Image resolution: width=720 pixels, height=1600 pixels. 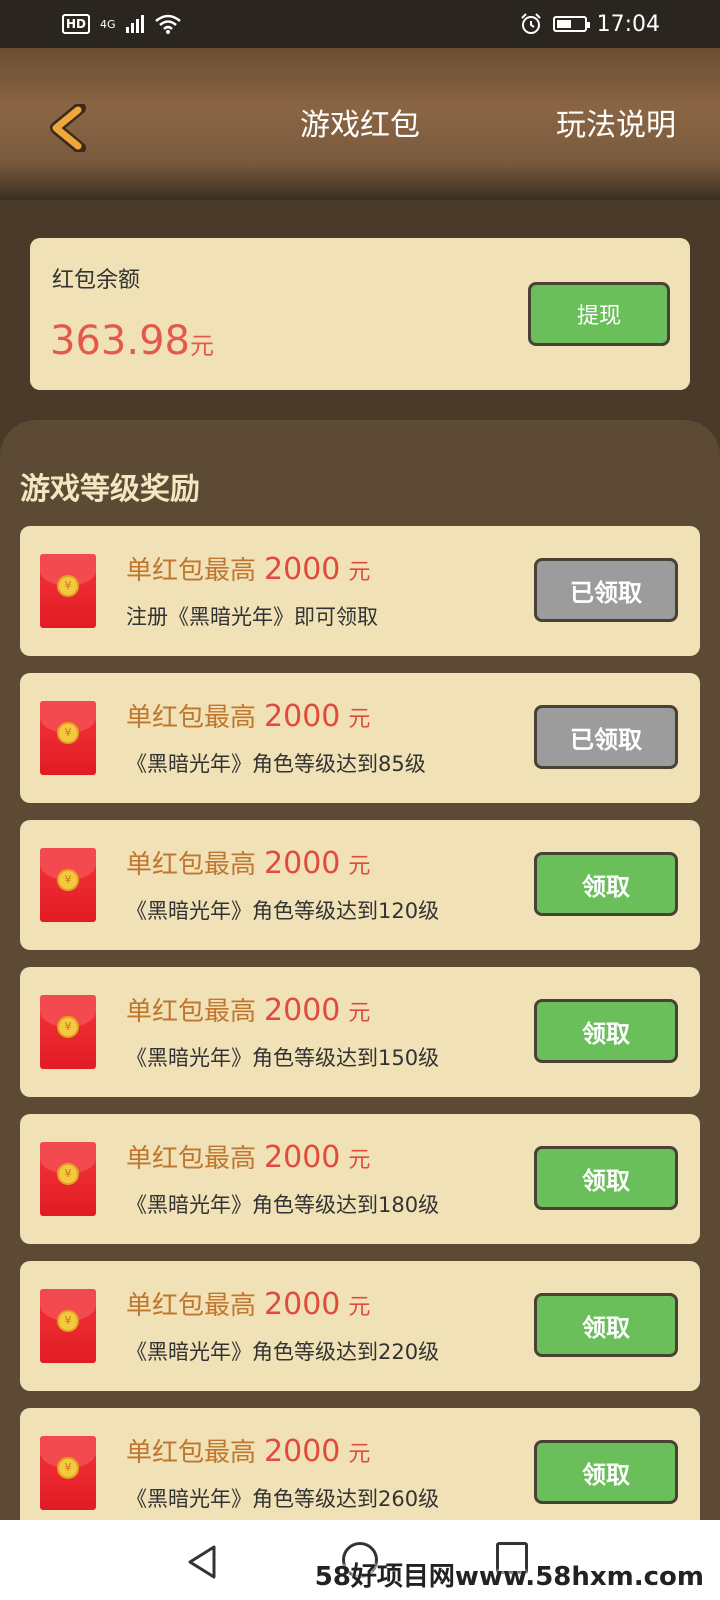 I want to click on battery-icon, so click(x=571, y=24).